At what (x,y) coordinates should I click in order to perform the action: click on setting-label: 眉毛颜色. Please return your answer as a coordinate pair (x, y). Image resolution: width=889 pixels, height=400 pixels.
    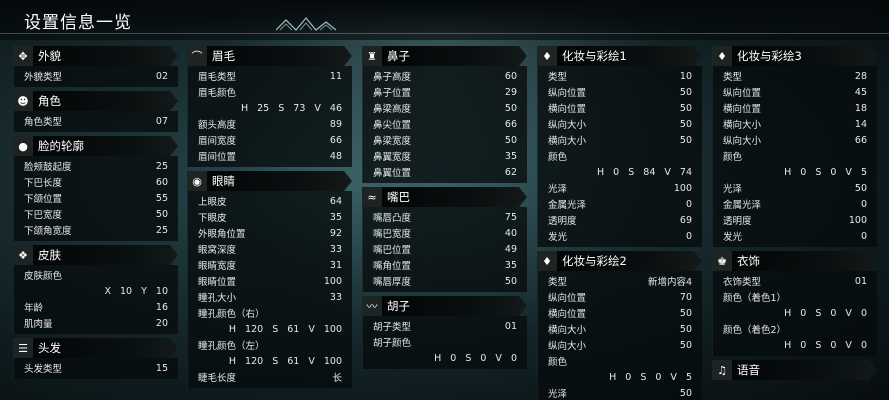
    Looking at the image, I should click on (217, 93).